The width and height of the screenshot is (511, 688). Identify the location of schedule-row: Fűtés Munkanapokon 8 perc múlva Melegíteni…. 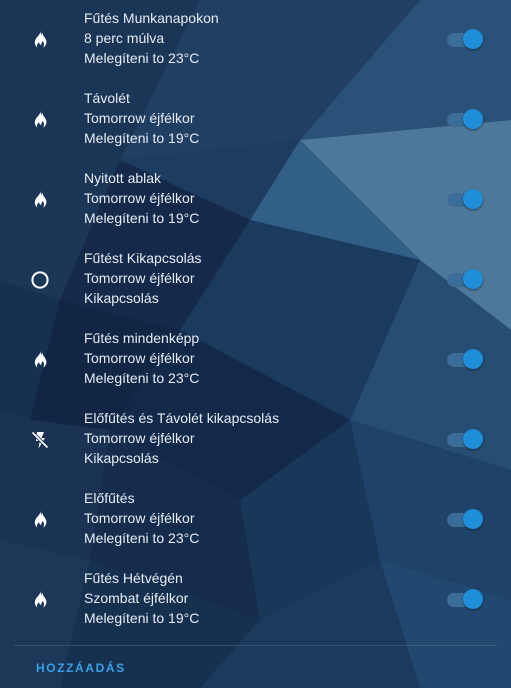
(255, 40).